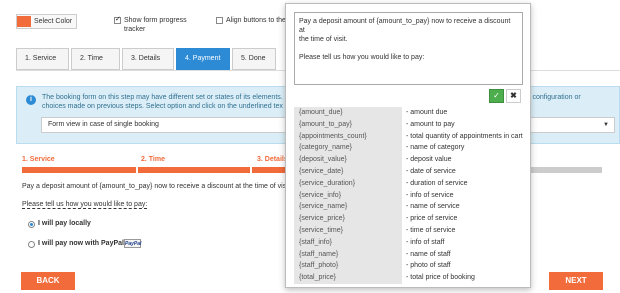  Describe the element at coordinates (272, 159) in the screenshot. I see `progress-step-details: 3. Details` at that location.